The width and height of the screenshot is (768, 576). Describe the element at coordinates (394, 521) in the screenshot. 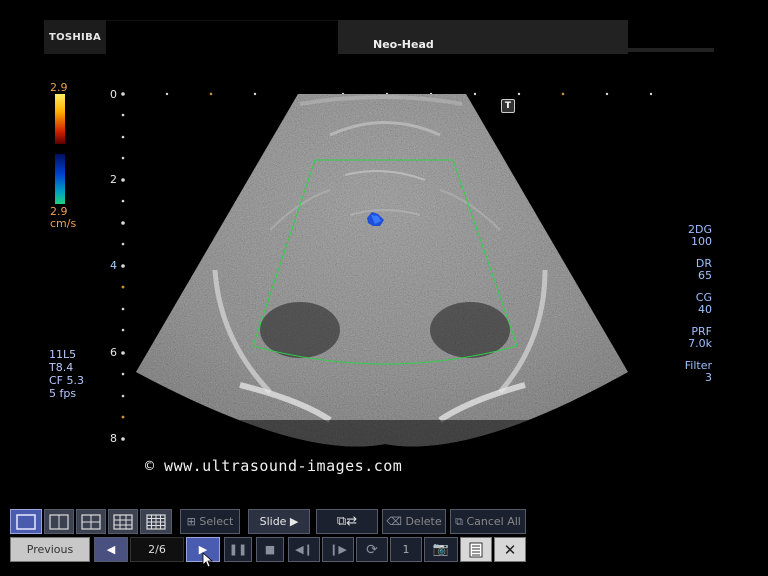

I see `trash-icon: ⌫` at that location.